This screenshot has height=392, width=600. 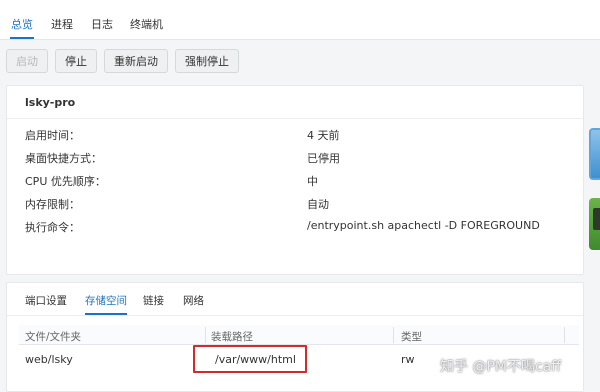 I want to click on table-header: 文件/文件夹 装载路径 类型, so click(x=299, y=335).